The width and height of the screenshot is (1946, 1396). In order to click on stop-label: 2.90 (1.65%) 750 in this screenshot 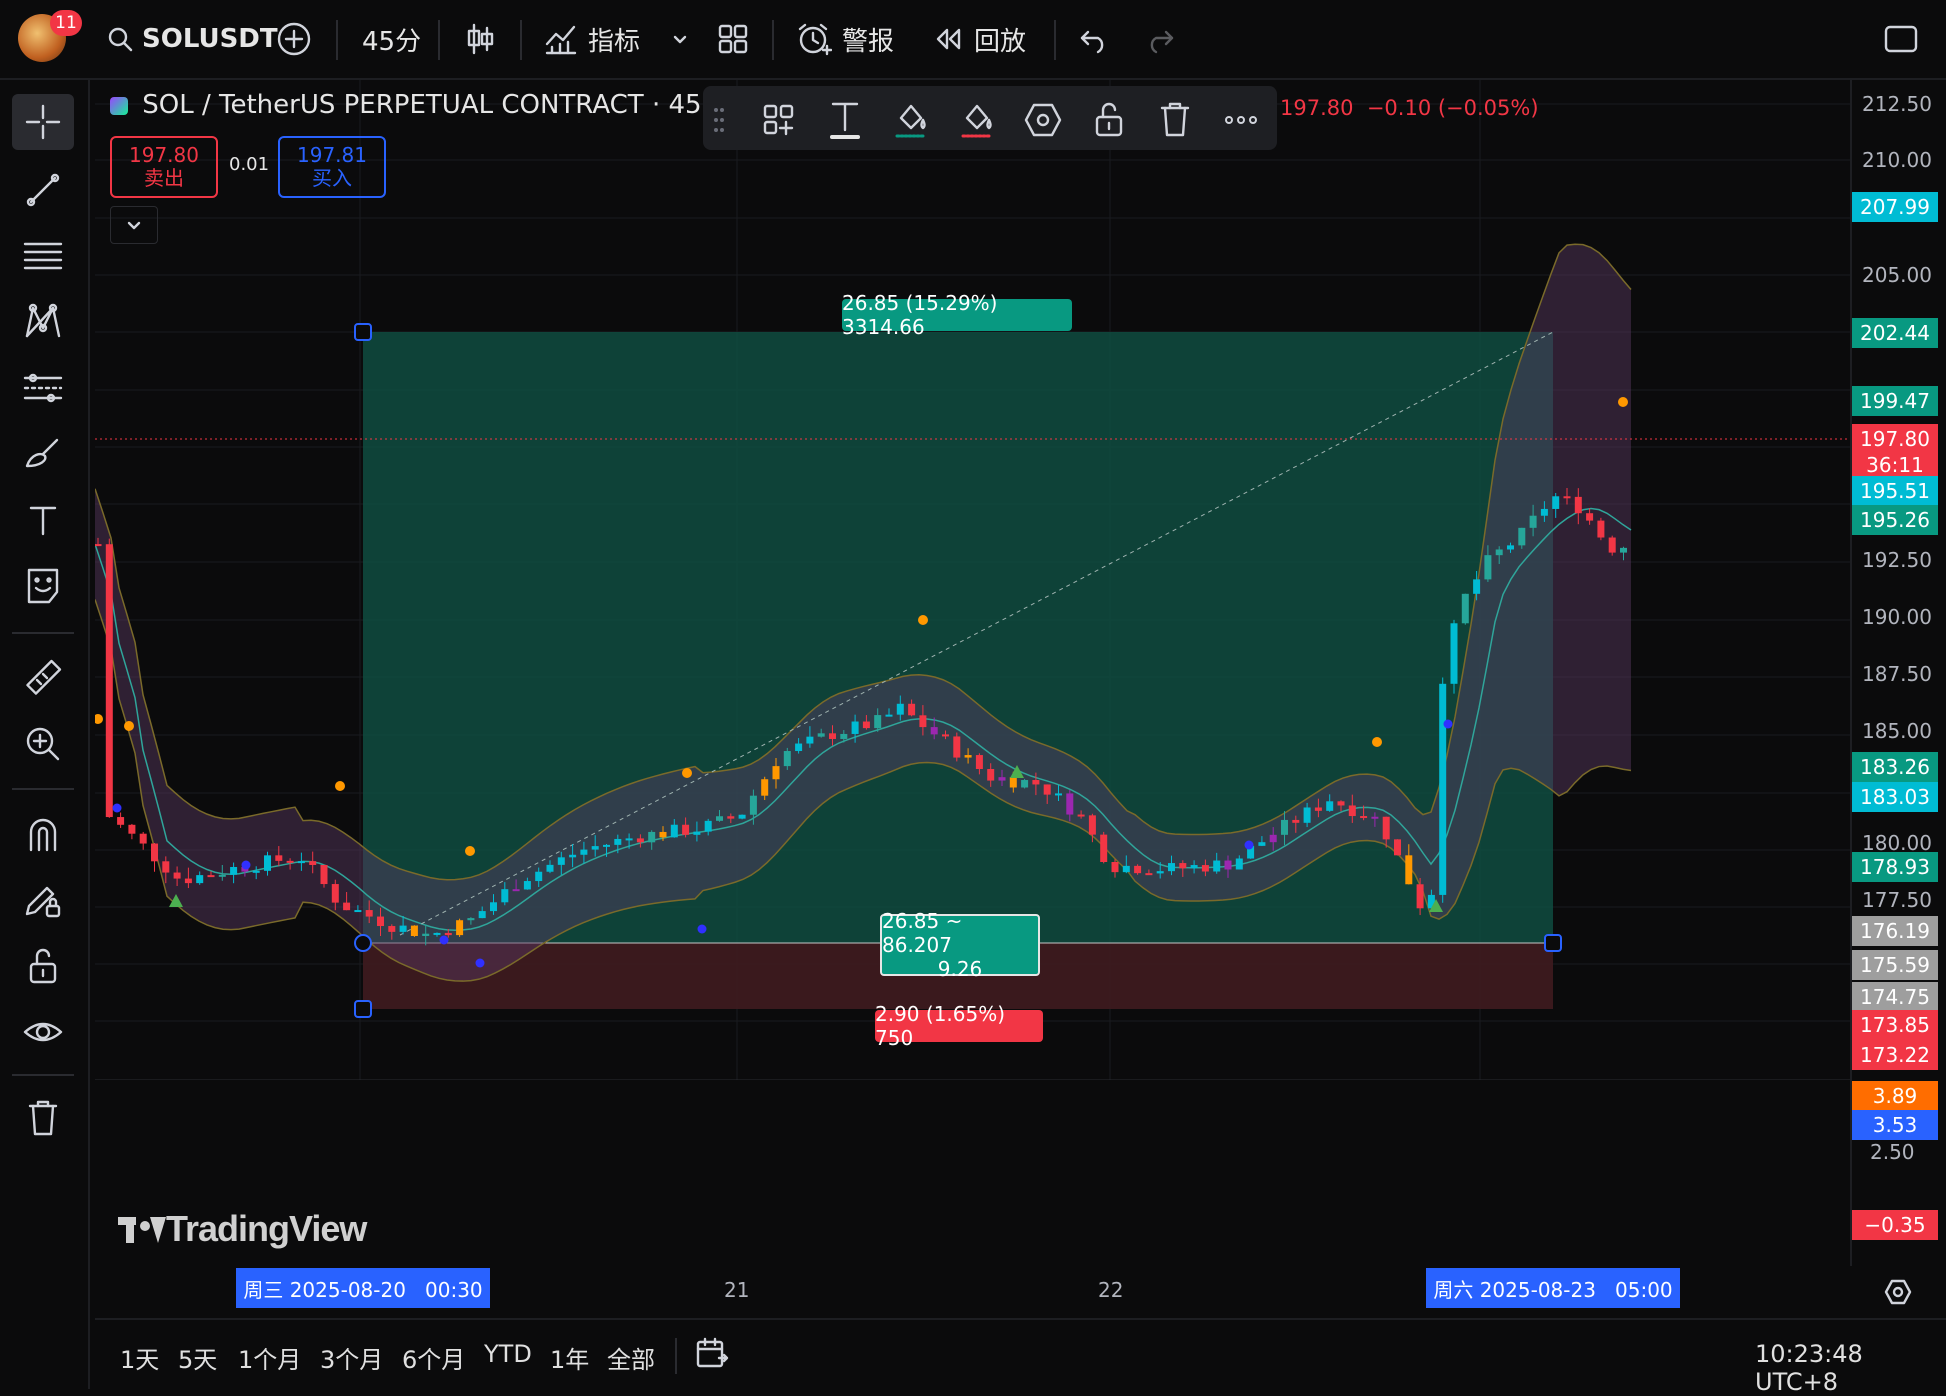, I will do `click(959, 1026)`.